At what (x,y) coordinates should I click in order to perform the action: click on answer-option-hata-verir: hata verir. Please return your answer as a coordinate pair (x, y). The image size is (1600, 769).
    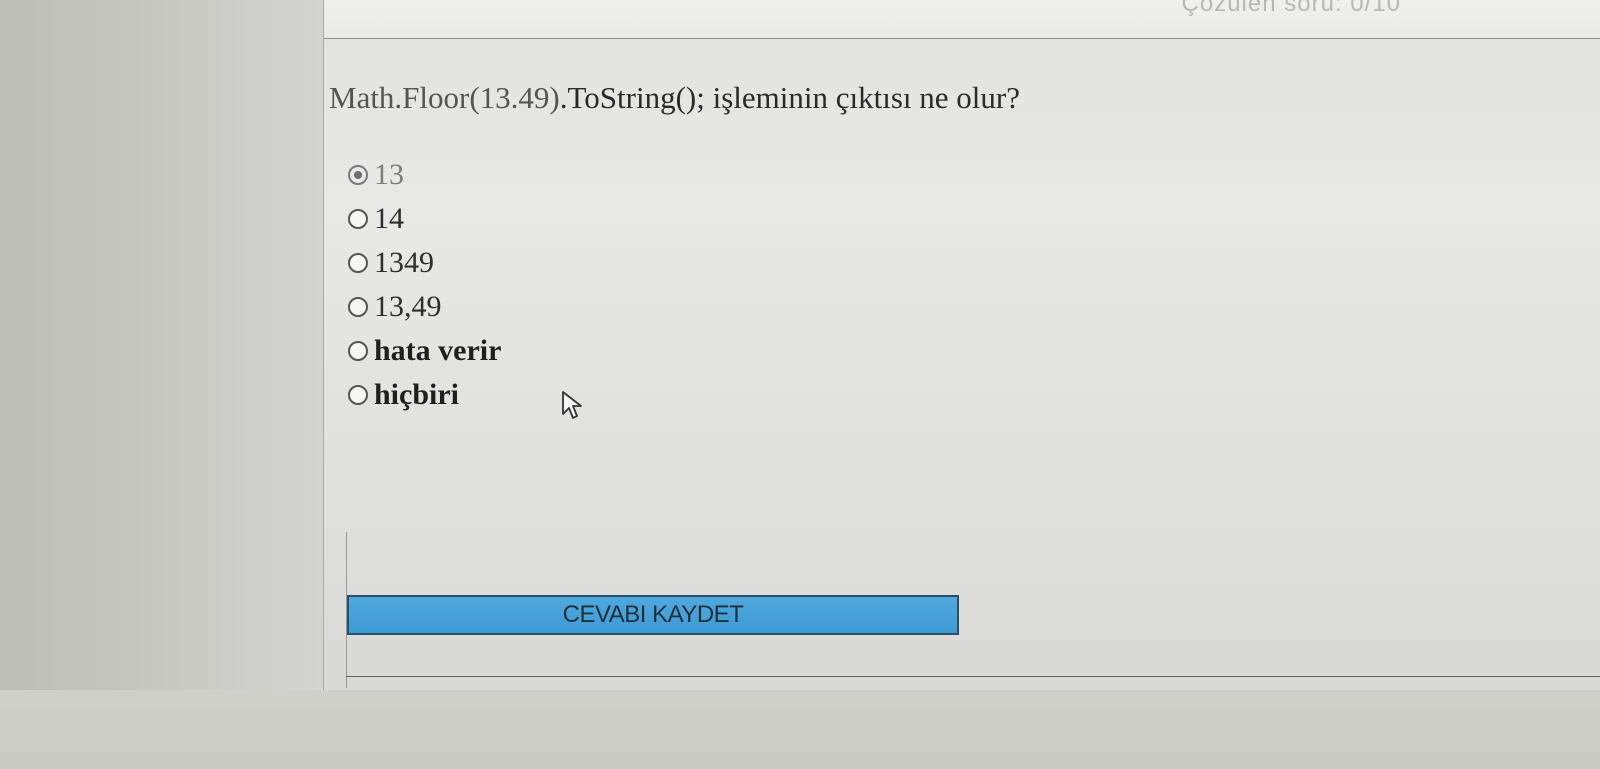
    Looking at the image, I should click on (424, 351).